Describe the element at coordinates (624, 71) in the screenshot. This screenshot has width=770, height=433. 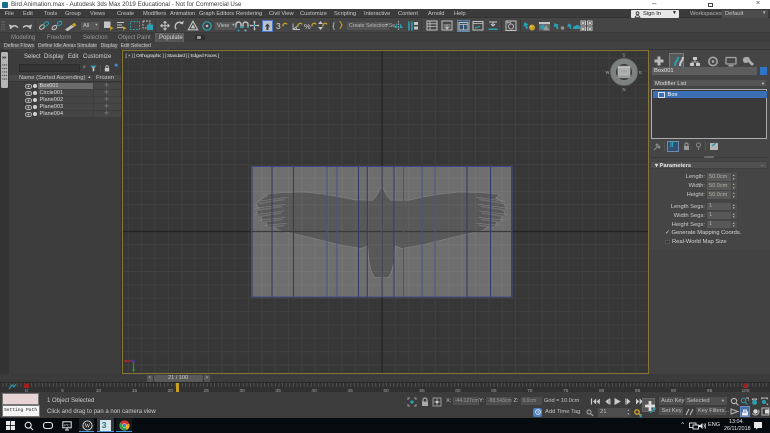
I see `svg-text: TOP` at that location.